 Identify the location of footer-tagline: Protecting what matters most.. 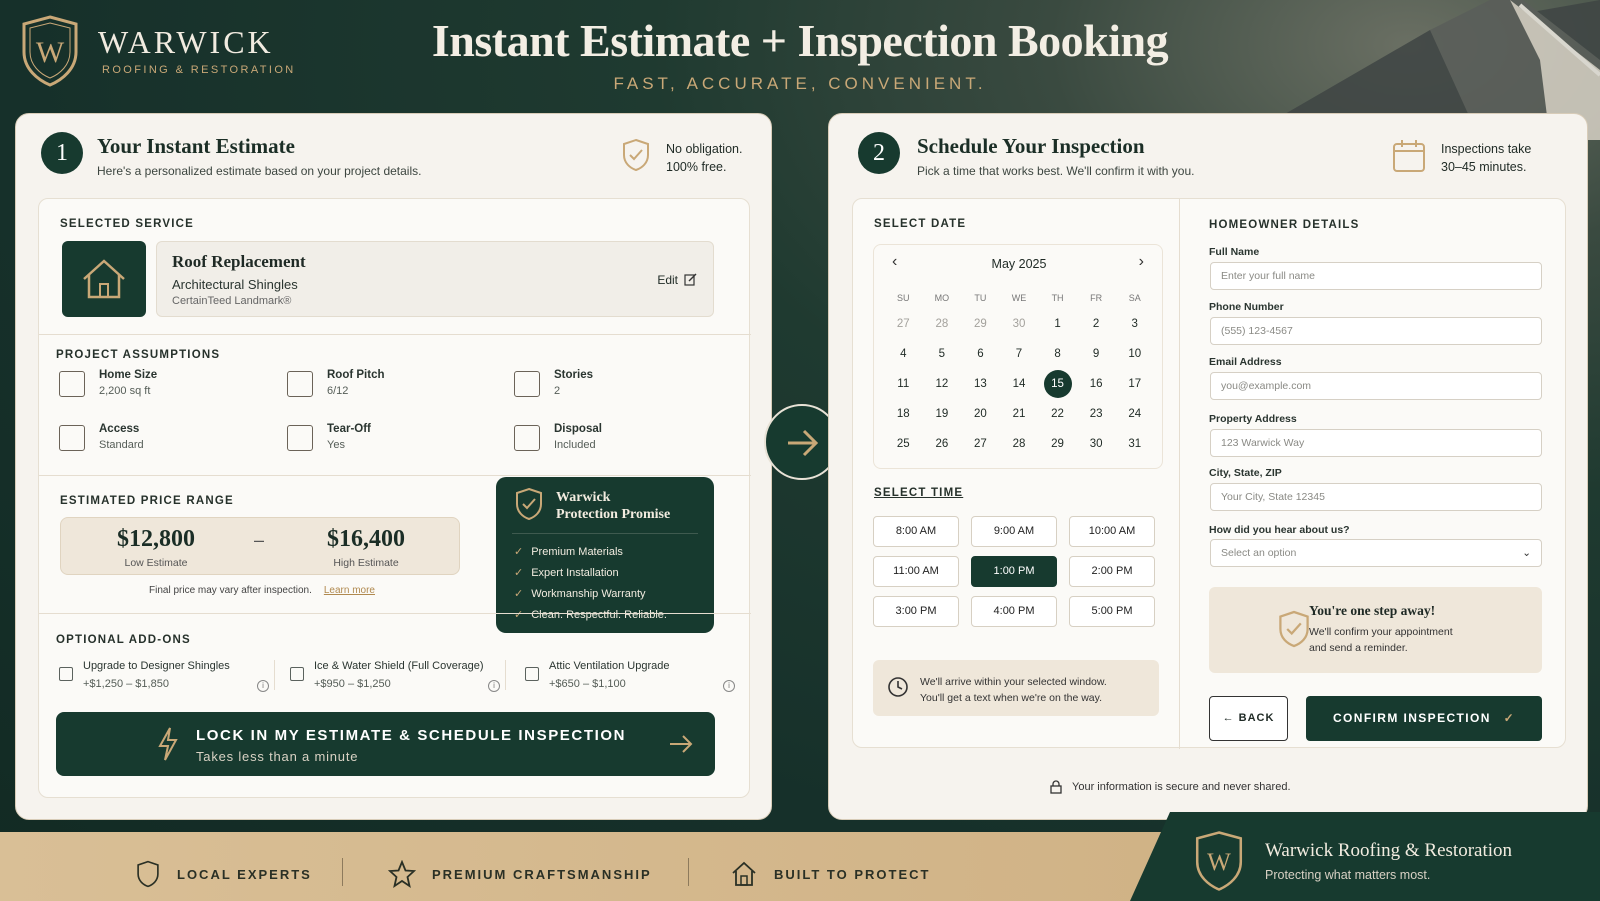
(1348, 875).